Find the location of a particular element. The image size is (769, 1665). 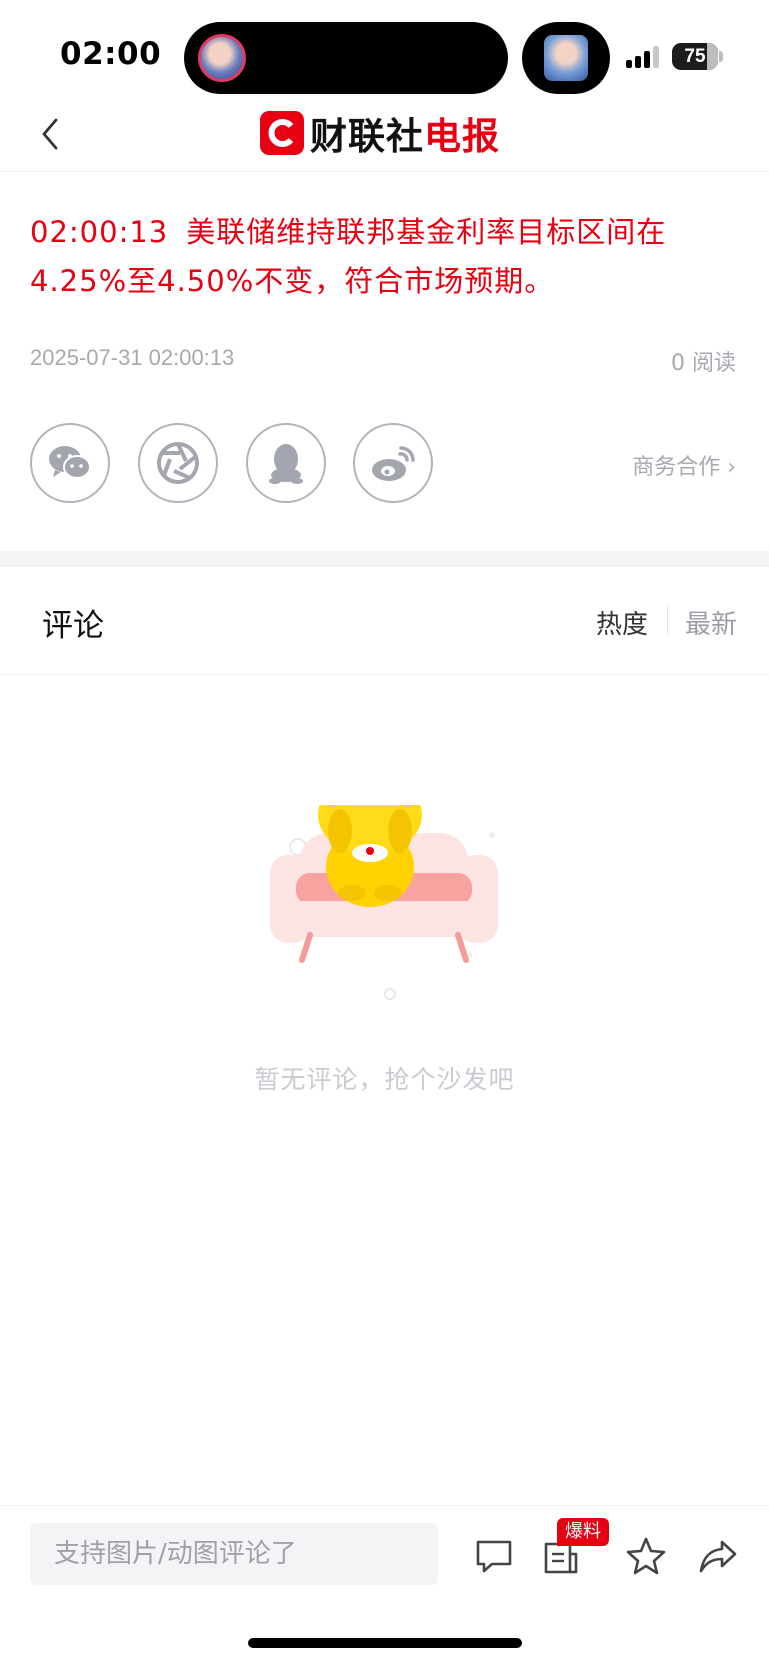

share-qq-button is located at coordinates (286, 463).